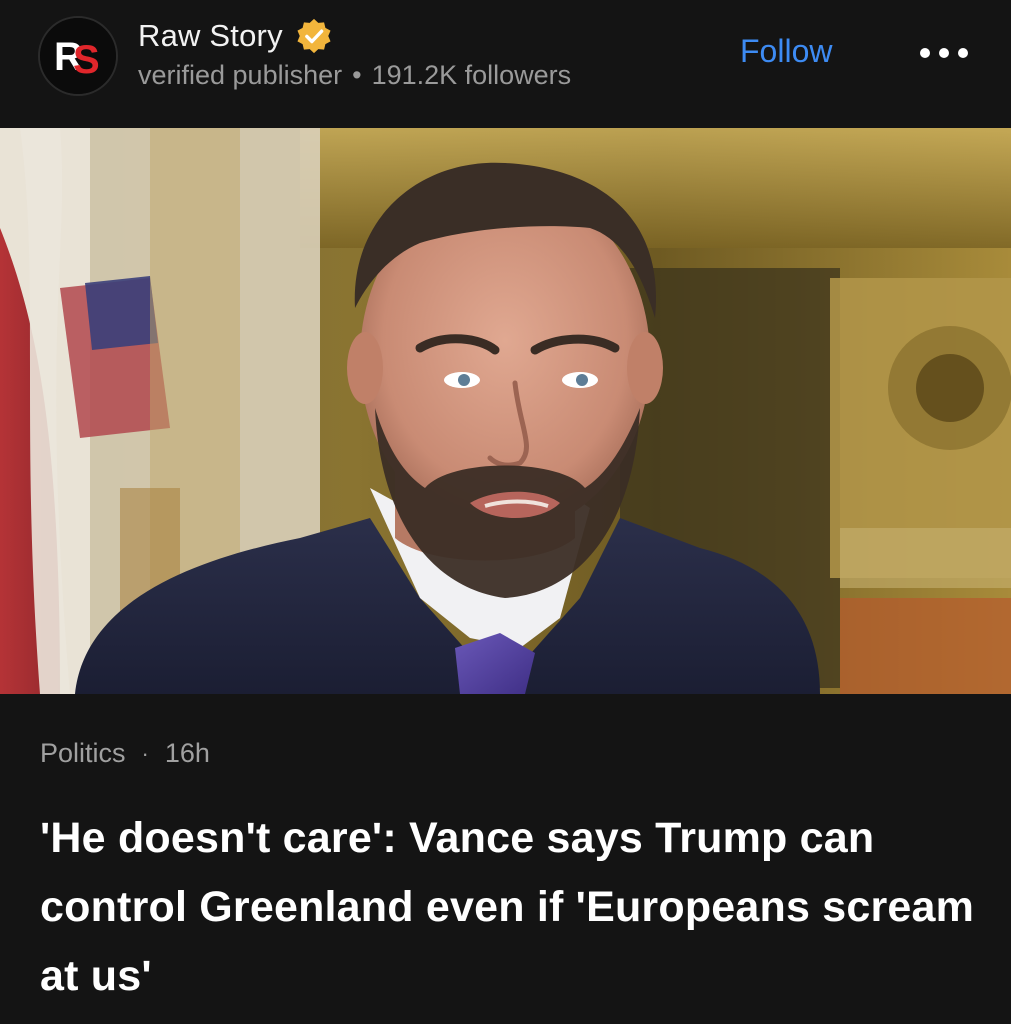 This screenshot has width=1011, height=1024. Describe the element at coordinates (187, 753) in the screenshot. I see `article-age: 16h` at that location.